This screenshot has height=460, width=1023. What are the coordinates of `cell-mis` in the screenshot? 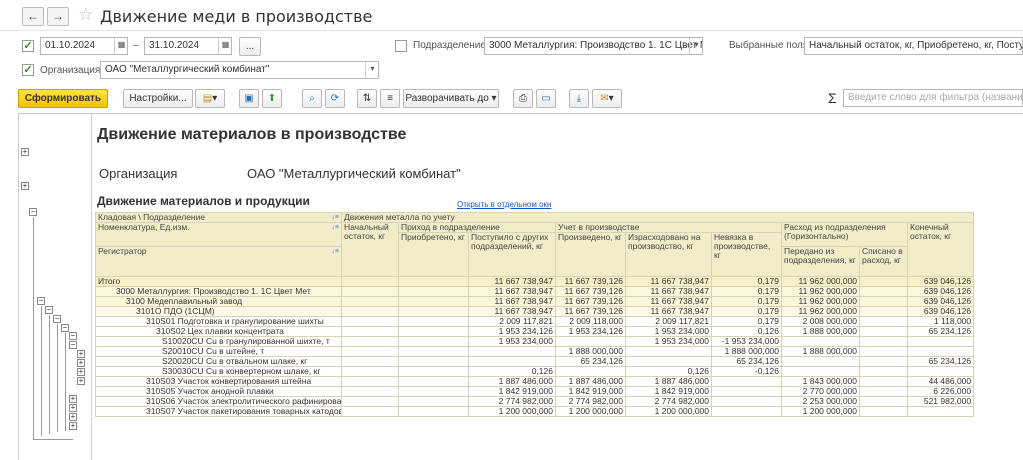 It's located at (746, 391).